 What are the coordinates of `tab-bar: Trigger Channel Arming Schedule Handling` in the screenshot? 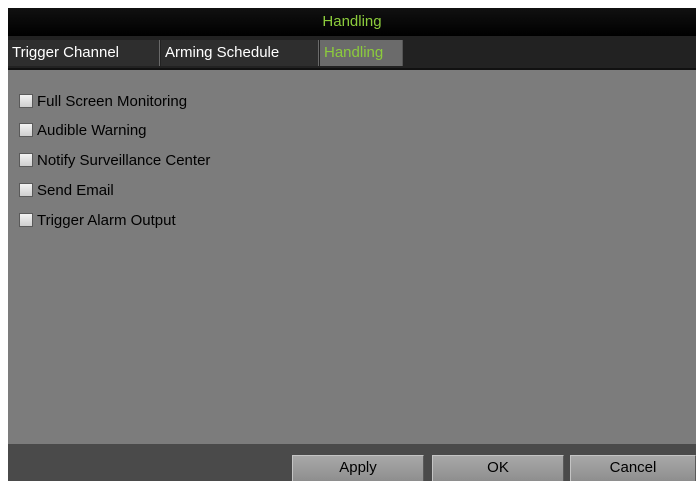 It's located at (352, 53).